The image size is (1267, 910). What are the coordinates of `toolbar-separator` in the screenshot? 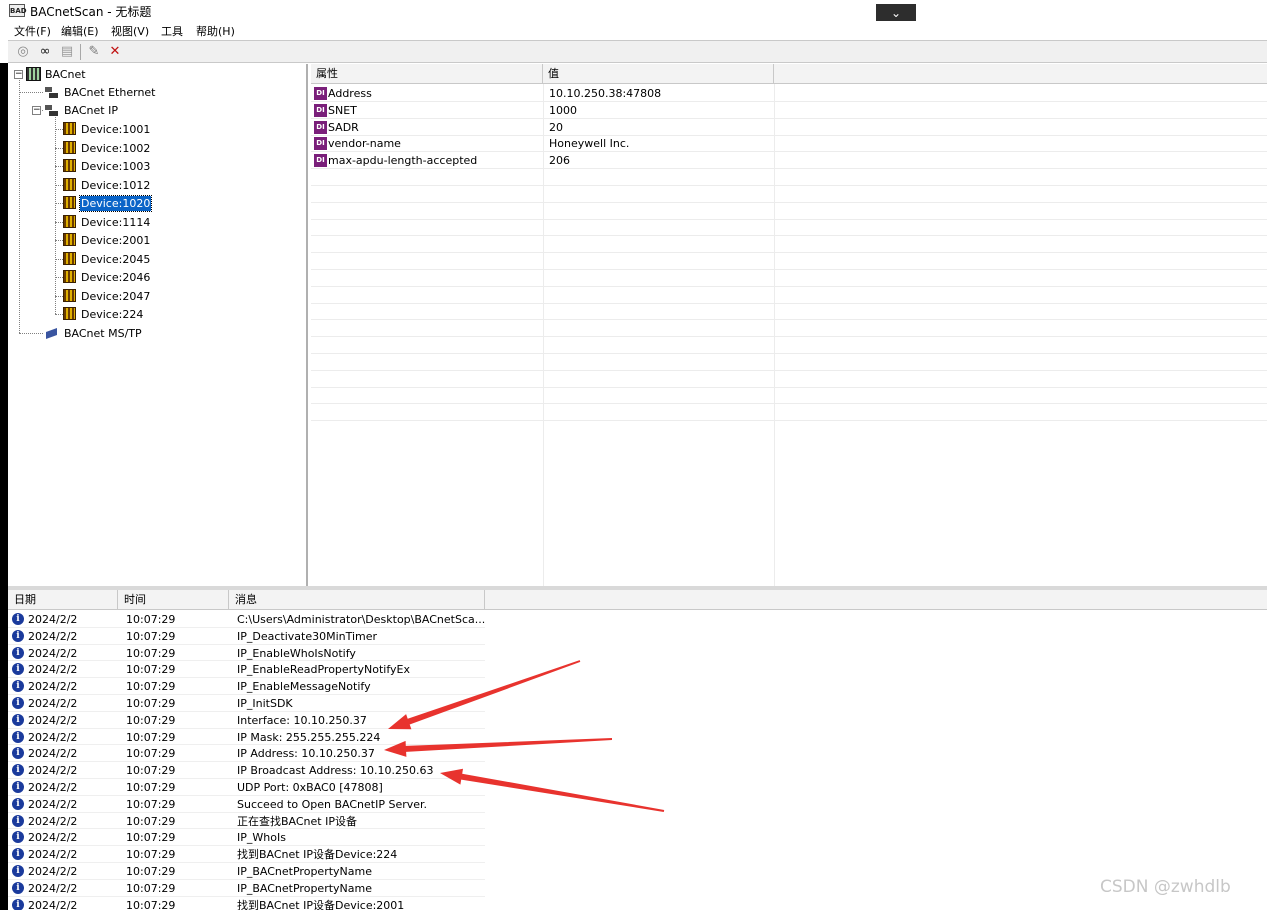 It's located at (80, 52).